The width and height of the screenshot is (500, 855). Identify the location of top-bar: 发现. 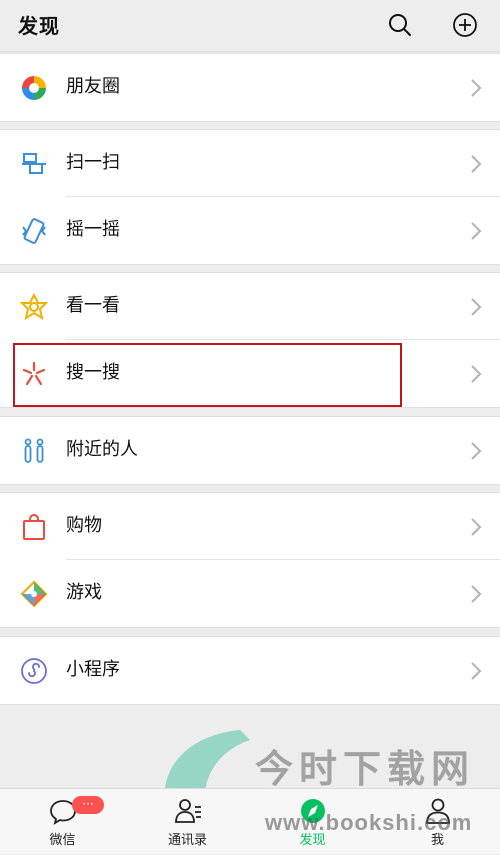
(250, 26).